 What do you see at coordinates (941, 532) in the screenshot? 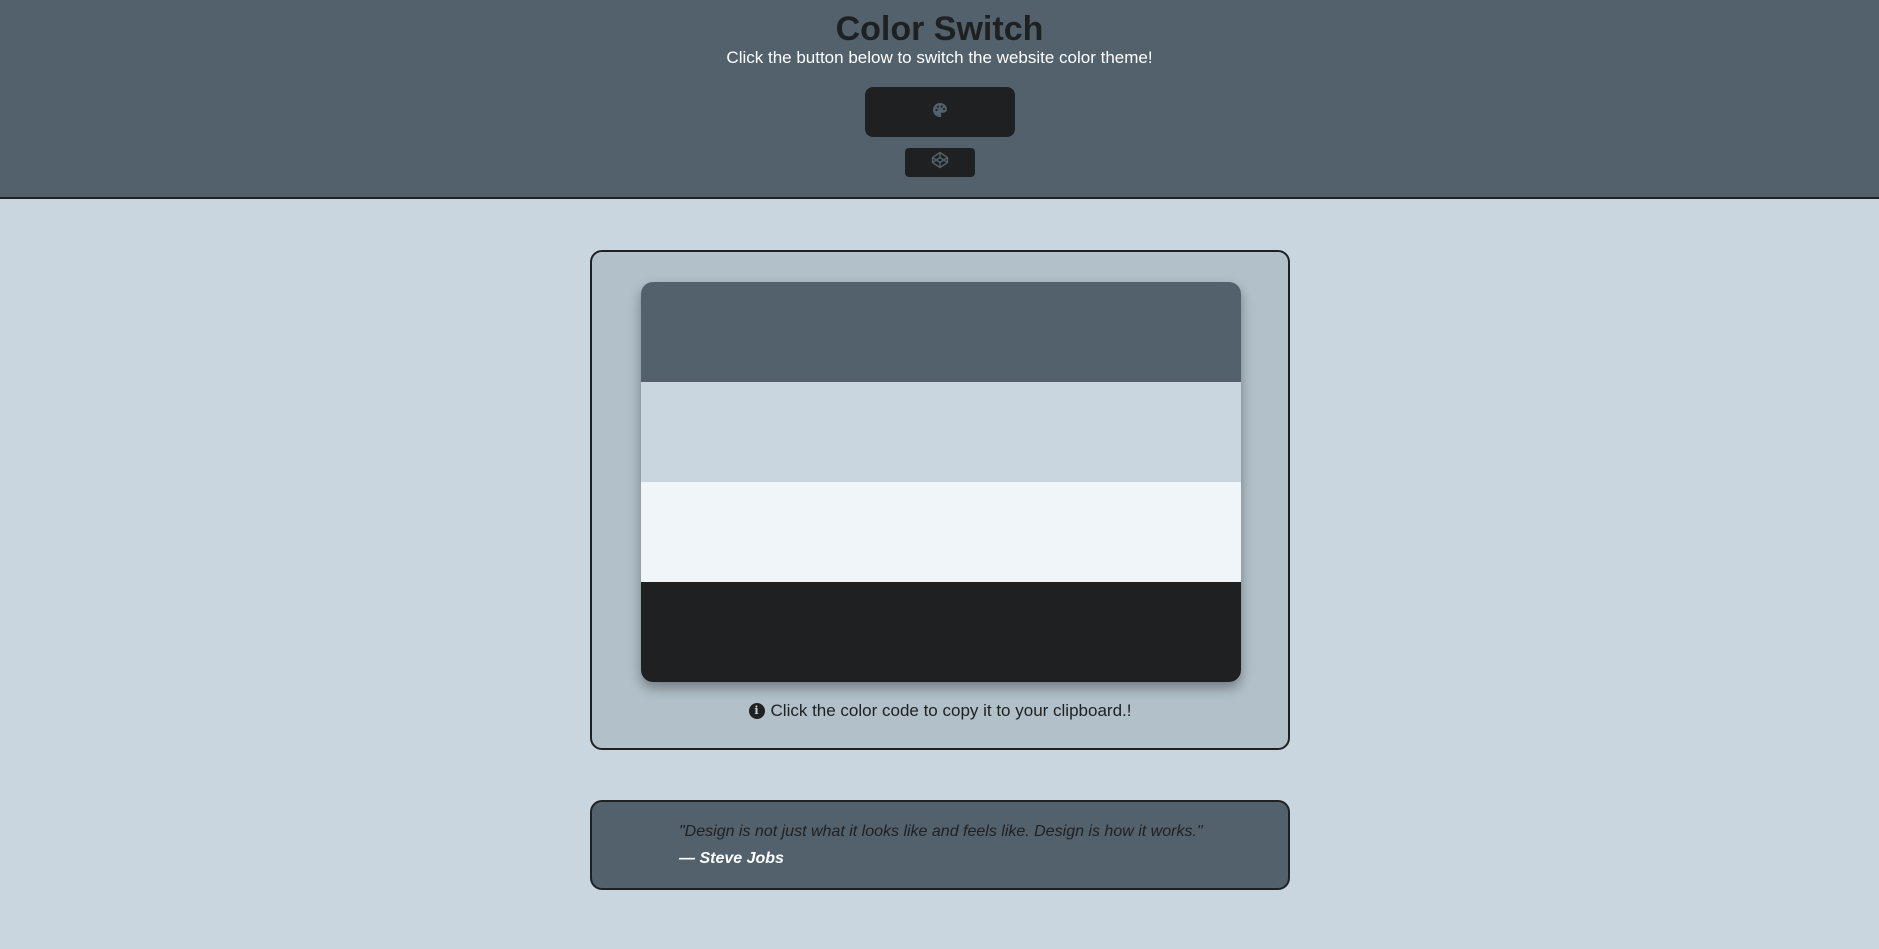
I see `color-swatch: #f0f5f9` at bounding box center [941, 532].